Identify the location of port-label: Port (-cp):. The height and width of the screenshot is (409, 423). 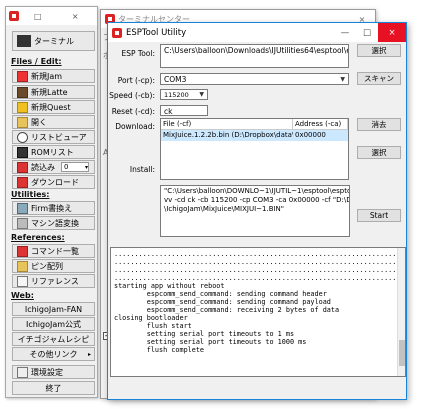
(136, 80).